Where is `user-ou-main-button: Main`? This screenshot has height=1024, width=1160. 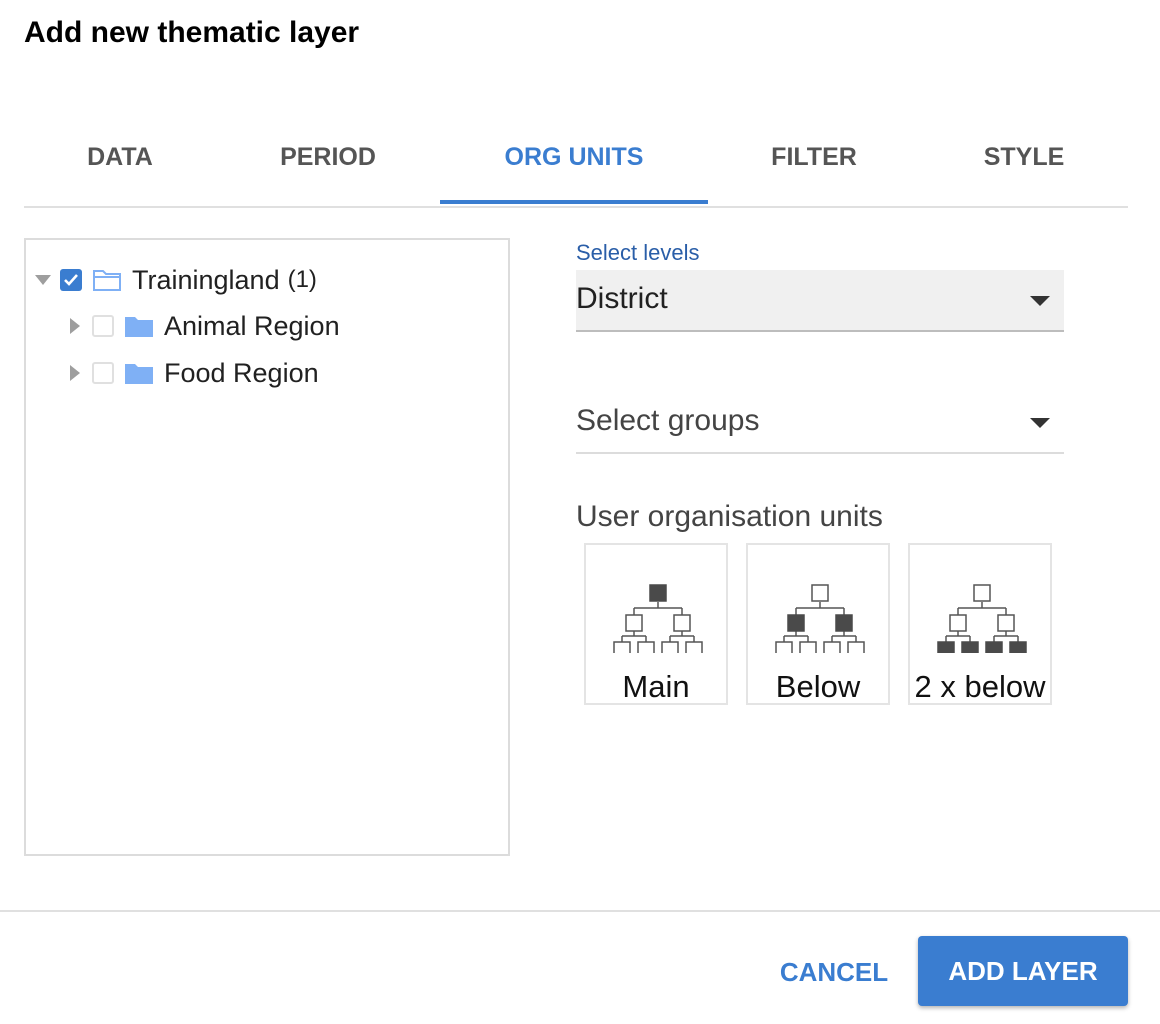
user-ou-main-button: Main is located at coordinates (656, 624).